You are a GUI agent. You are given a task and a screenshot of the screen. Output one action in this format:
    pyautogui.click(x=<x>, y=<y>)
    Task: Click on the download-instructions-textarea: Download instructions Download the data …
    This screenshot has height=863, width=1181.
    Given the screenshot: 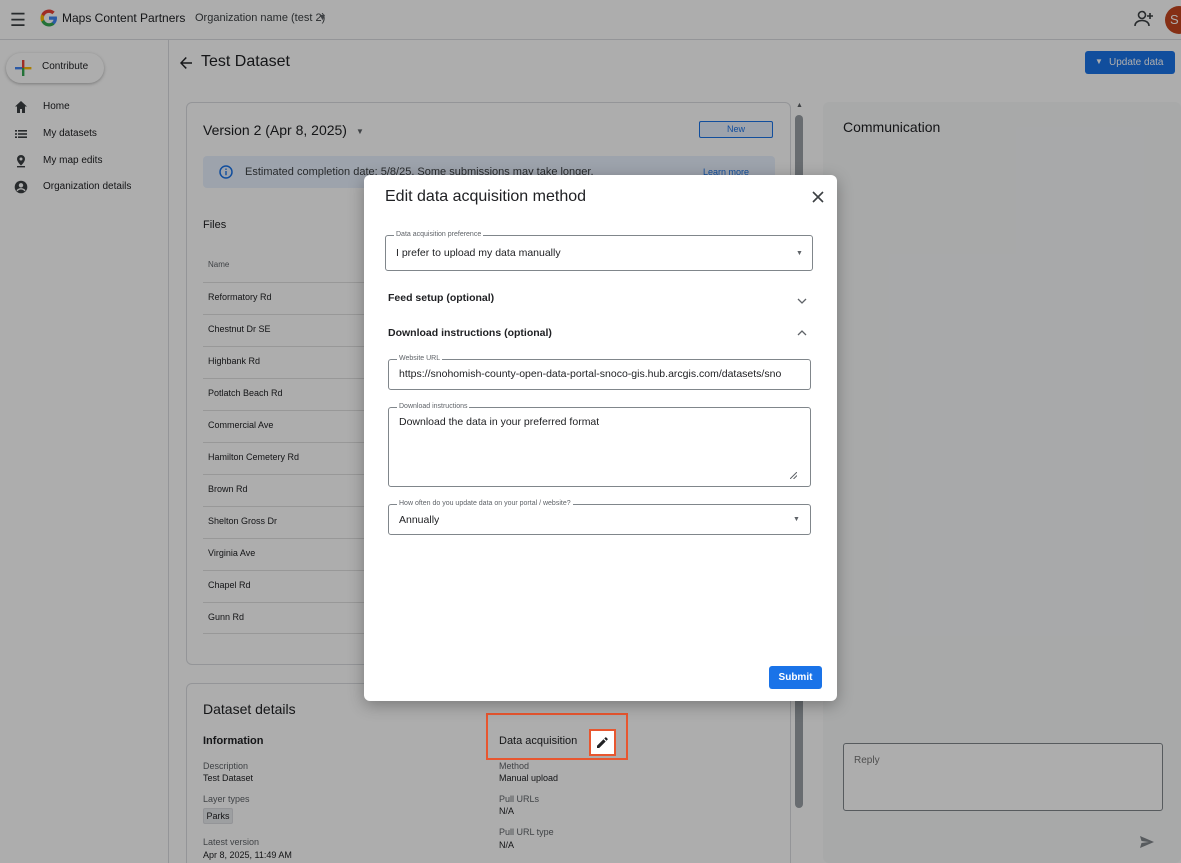 What is the action you would take?
    pyautogui.click(x=599, y=445)
    